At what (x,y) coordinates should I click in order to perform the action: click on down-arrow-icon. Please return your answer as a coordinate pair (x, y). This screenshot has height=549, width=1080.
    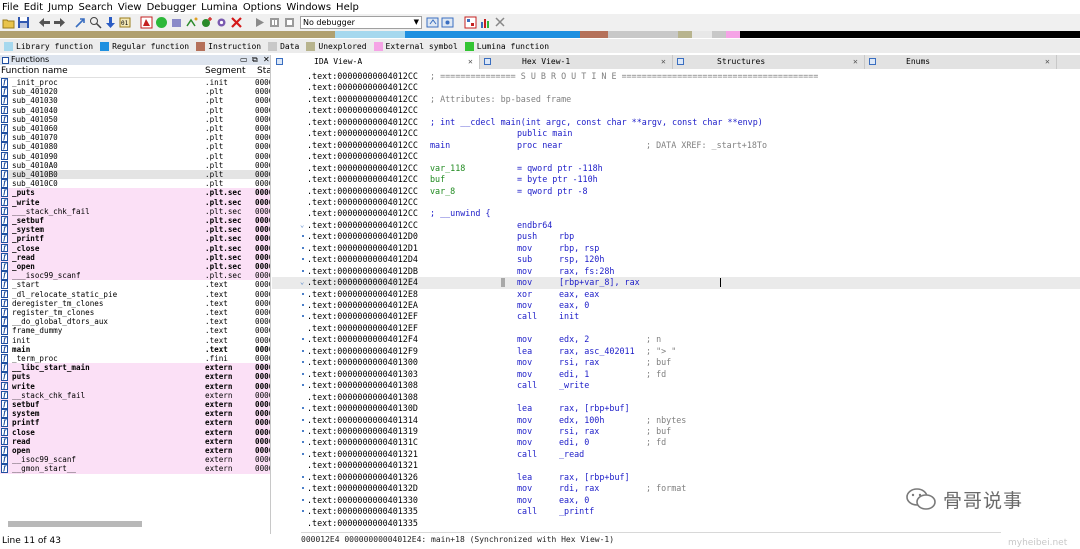
    Looking at the image, I should click on (110, 22).